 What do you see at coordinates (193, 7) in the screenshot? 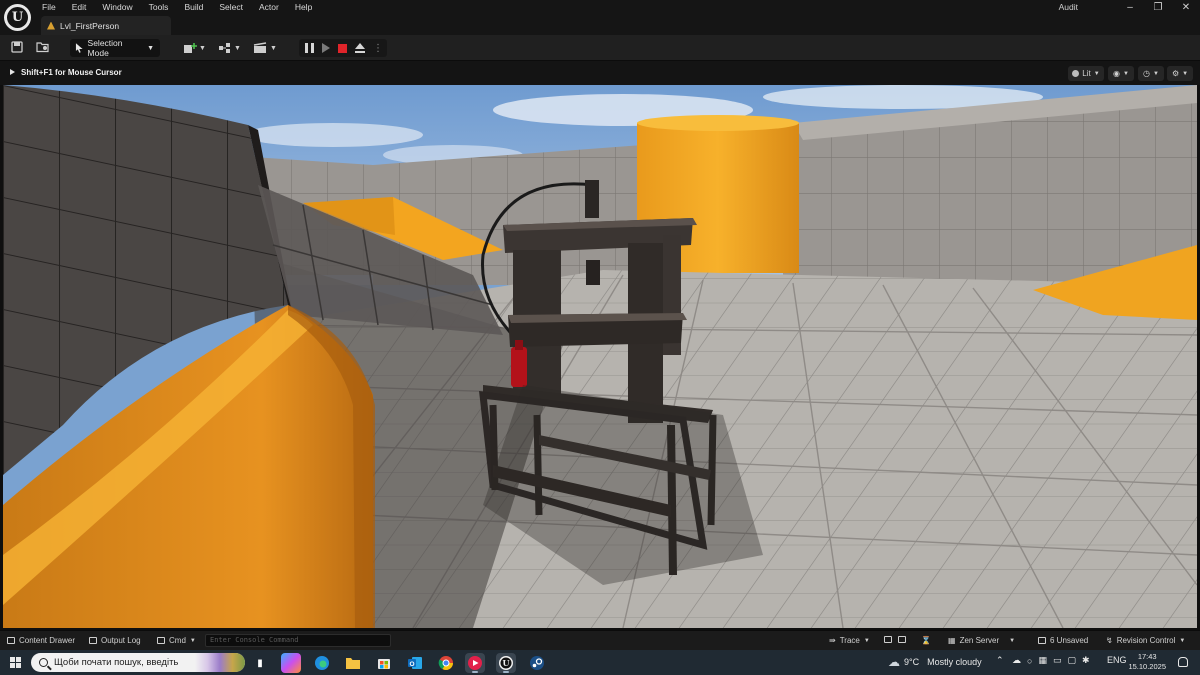
I see `menu-build: Build` at bounding box center [193, 7].